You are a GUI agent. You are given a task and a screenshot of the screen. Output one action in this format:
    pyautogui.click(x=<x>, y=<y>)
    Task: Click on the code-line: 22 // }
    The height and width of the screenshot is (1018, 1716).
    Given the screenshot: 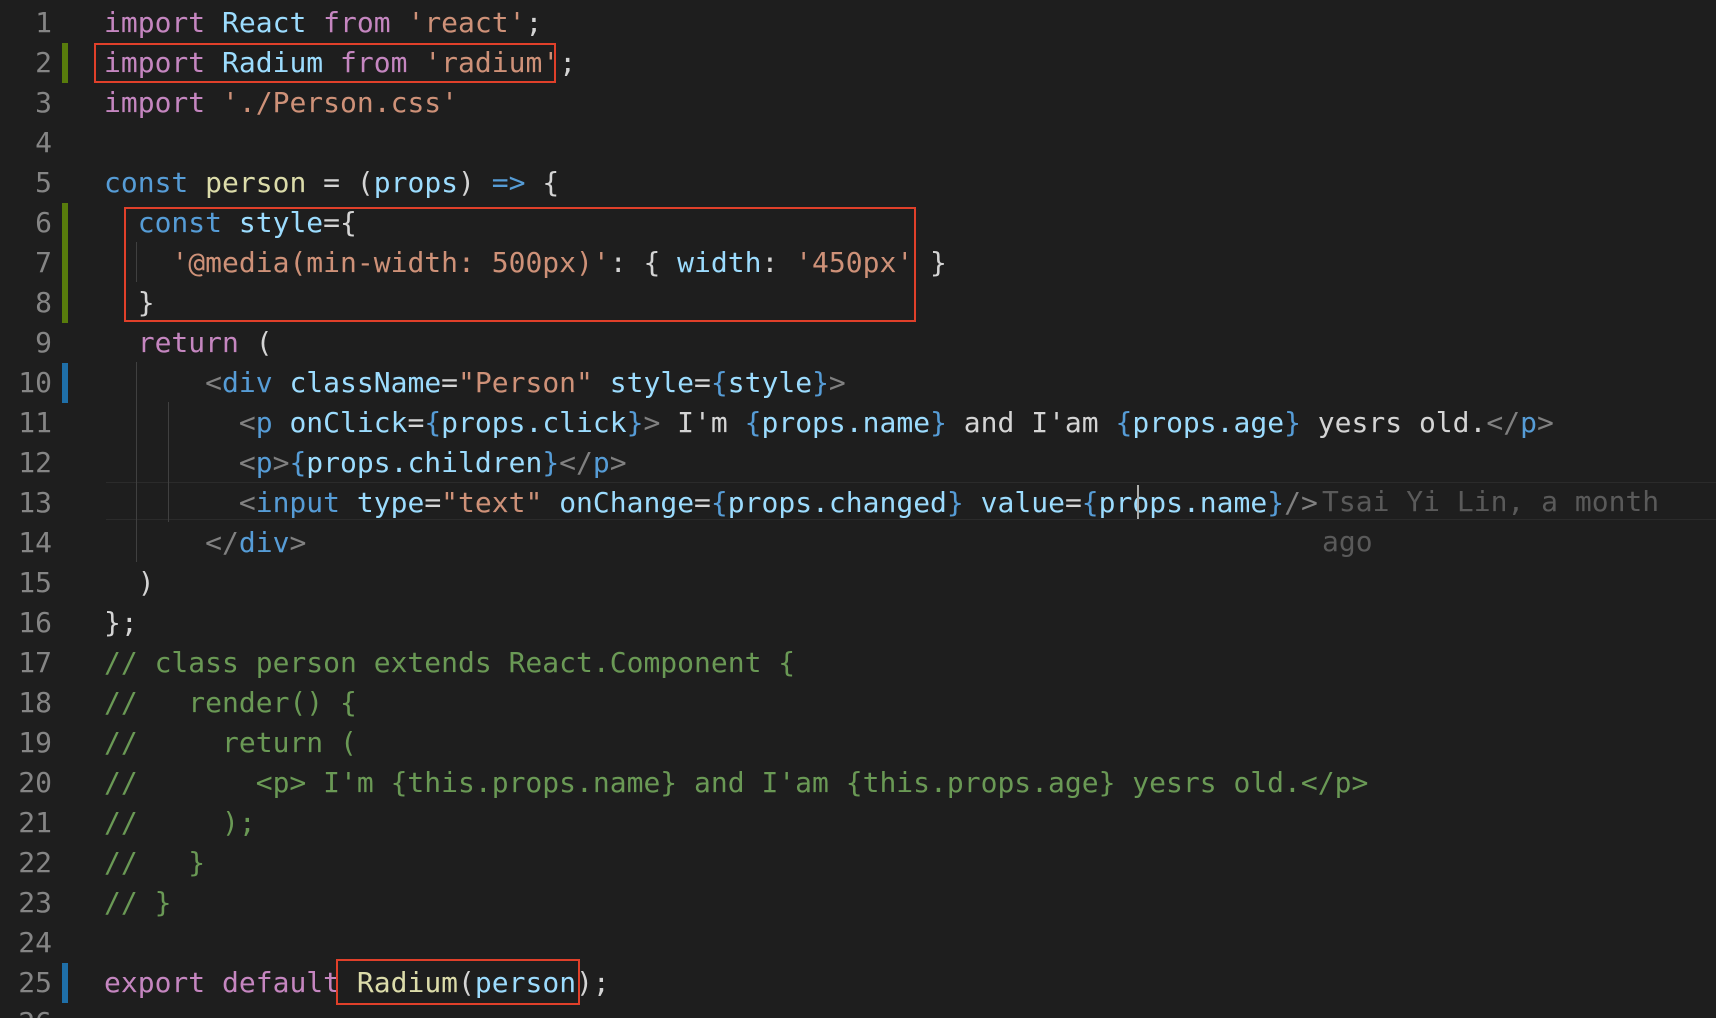 What is the action you would take?
    pyautogui.click(x=858, y=863)
    